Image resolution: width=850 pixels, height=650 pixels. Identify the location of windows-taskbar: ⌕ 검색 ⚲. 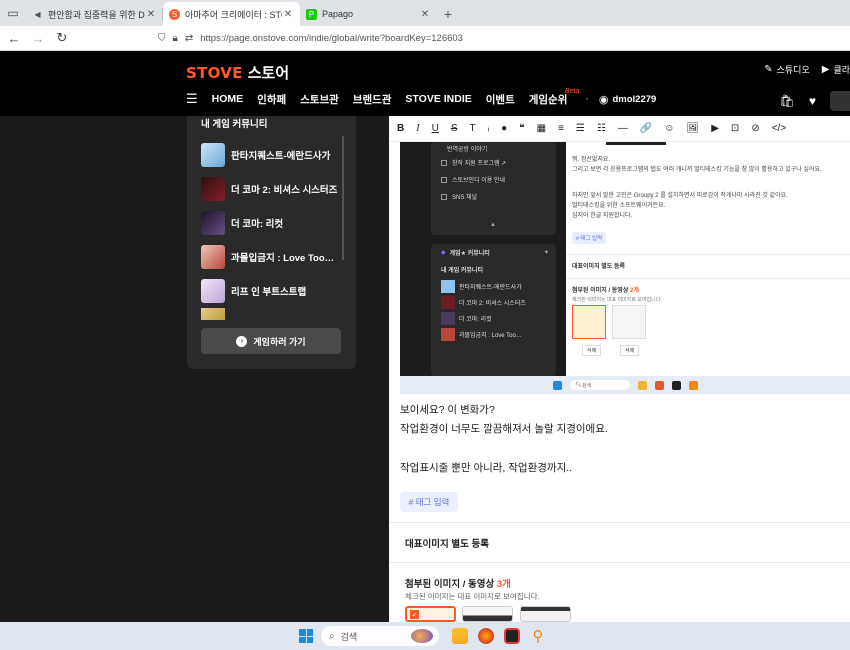
(425, 636).